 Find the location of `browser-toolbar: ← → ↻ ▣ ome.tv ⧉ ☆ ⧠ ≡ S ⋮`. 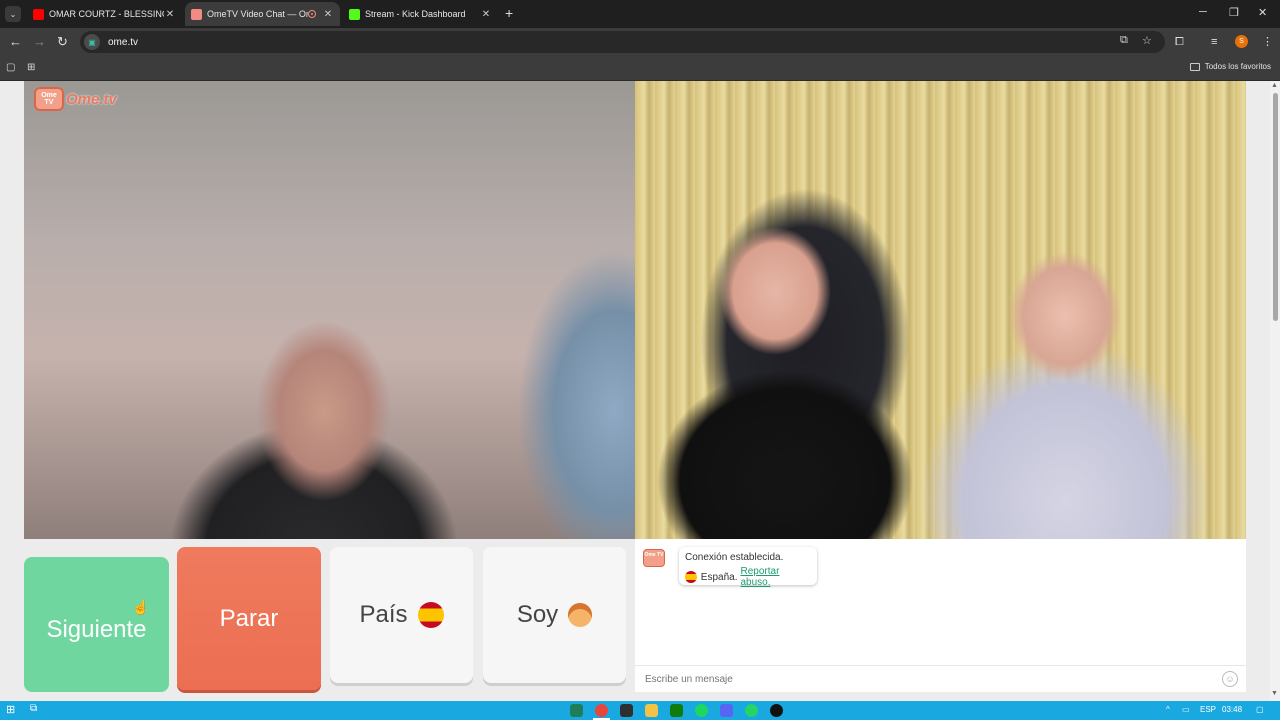

browser-toolbar: ← → ↻ ▣ ome.tv ⧉ ☆ ⧠ ≡ S ⋮ is located at coordinates (640, 42).